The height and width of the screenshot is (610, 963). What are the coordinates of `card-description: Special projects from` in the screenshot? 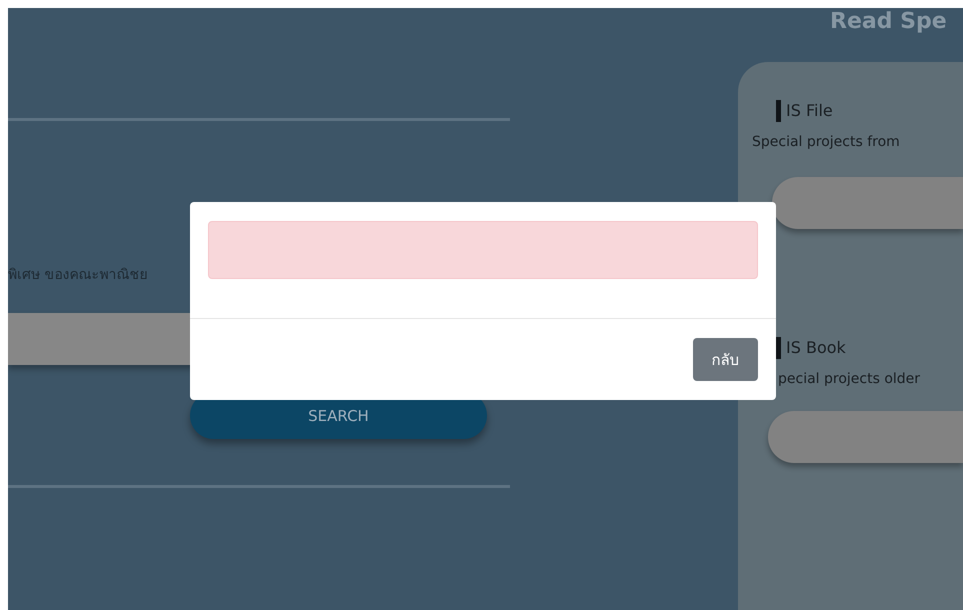 It's located at (826, 142).